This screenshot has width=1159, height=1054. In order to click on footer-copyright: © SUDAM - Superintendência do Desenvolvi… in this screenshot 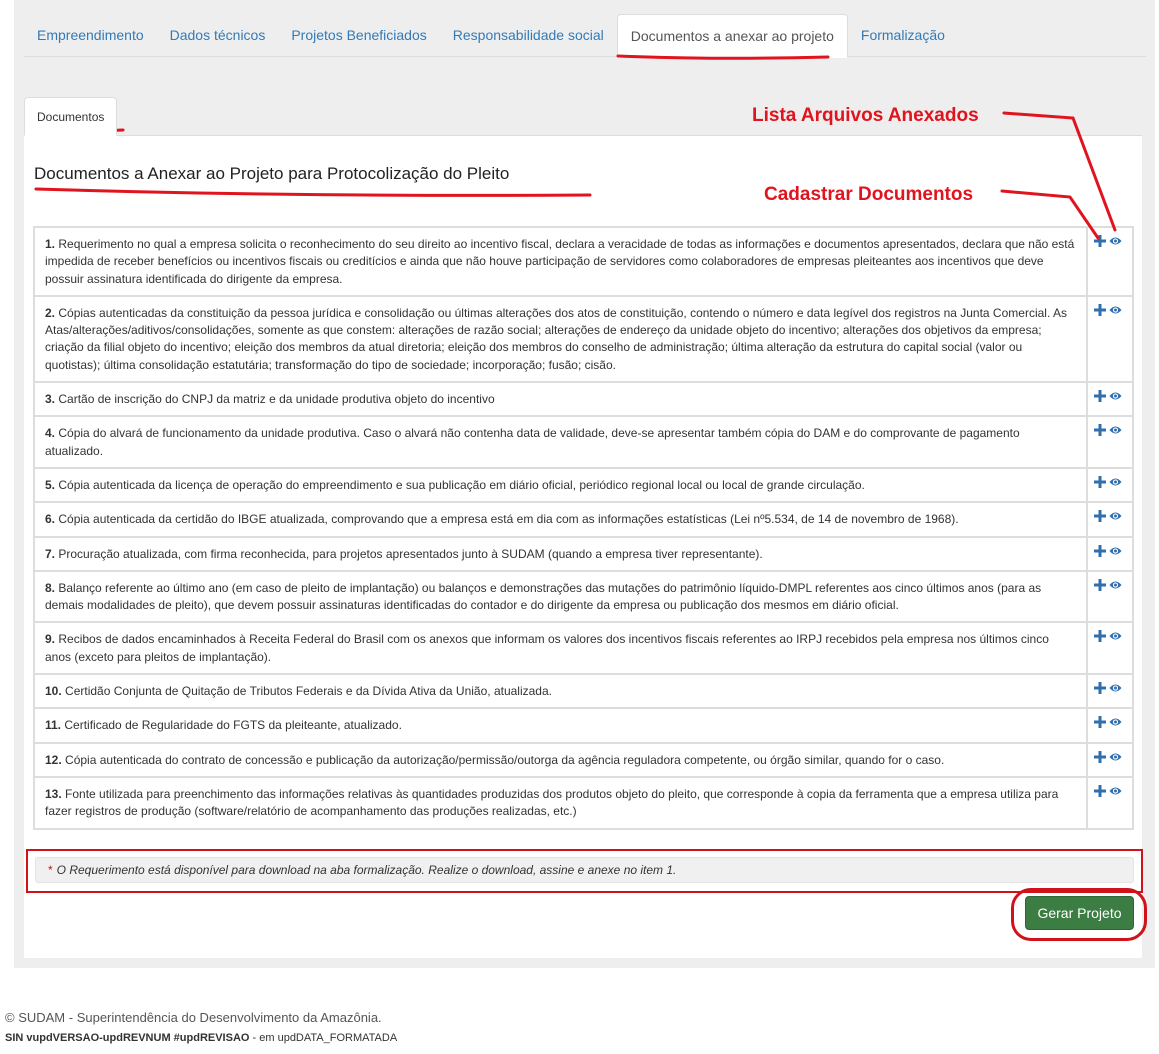, I will do `click(193, 1017)`.